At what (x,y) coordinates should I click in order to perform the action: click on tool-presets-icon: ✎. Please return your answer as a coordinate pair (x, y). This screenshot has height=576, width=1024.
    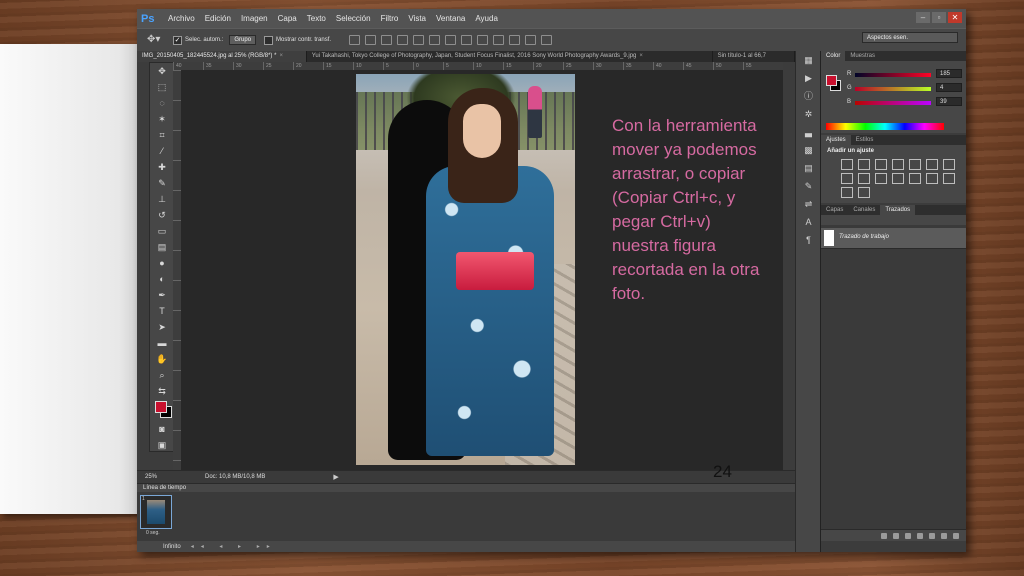
    Looking at the image, I should click on (808, 186).